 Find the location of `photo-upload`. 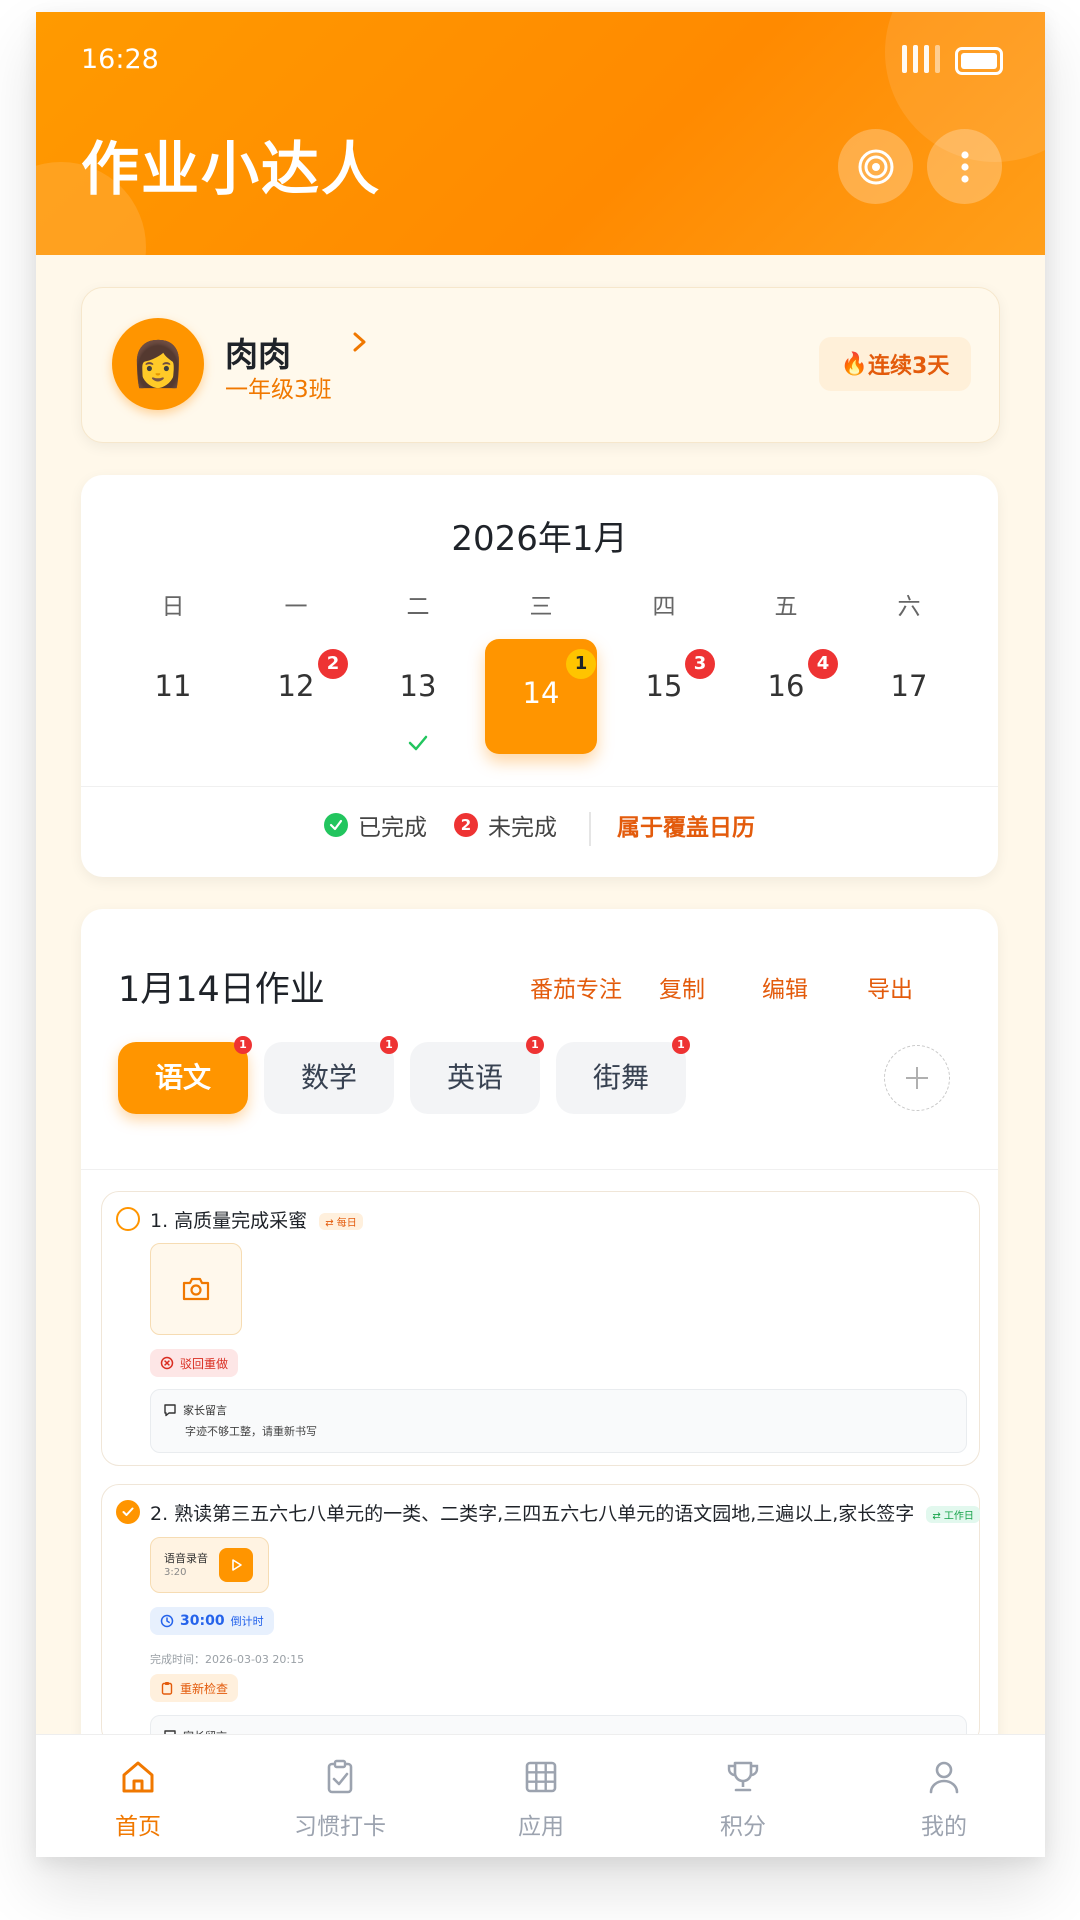

photo-upload is located at coordinates (196, 1289).